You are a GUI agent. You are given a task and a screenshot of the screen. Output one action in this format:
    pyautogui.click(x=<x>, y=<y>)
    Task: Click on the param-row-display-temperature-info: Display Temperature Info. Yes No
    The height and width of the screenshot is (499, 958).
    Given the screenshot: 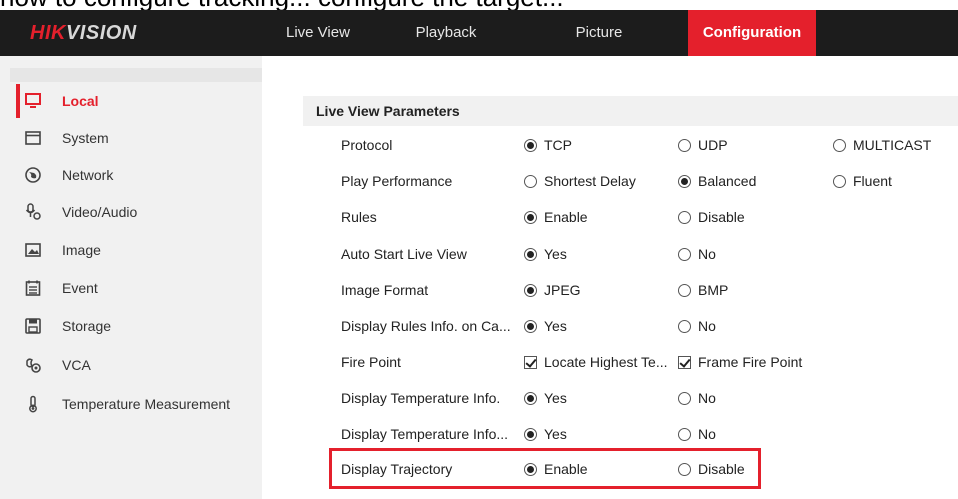 What is the action you would take?
    pyautogui.click(x=630, y=398)
    